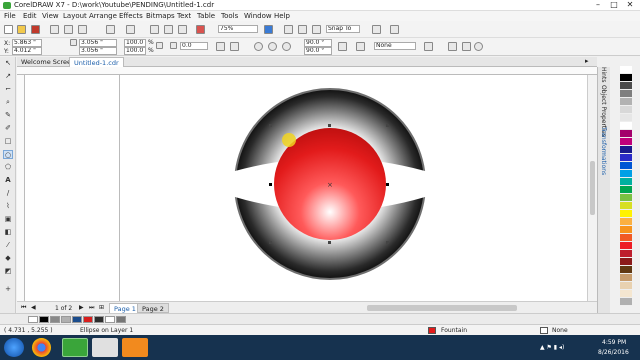  Describe the element at coordinates (182, 29) in the screenshot. I see `export-icon` at that location.